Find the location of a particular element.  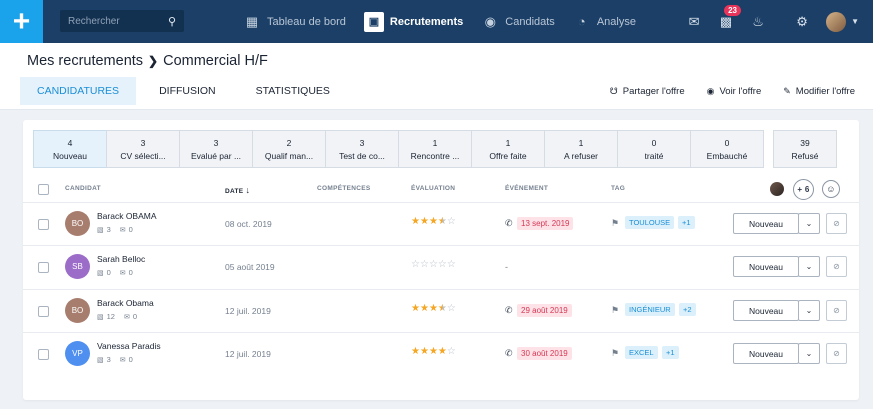

stage-refuse: 39 Refusé is located at coordinates (805, 149).